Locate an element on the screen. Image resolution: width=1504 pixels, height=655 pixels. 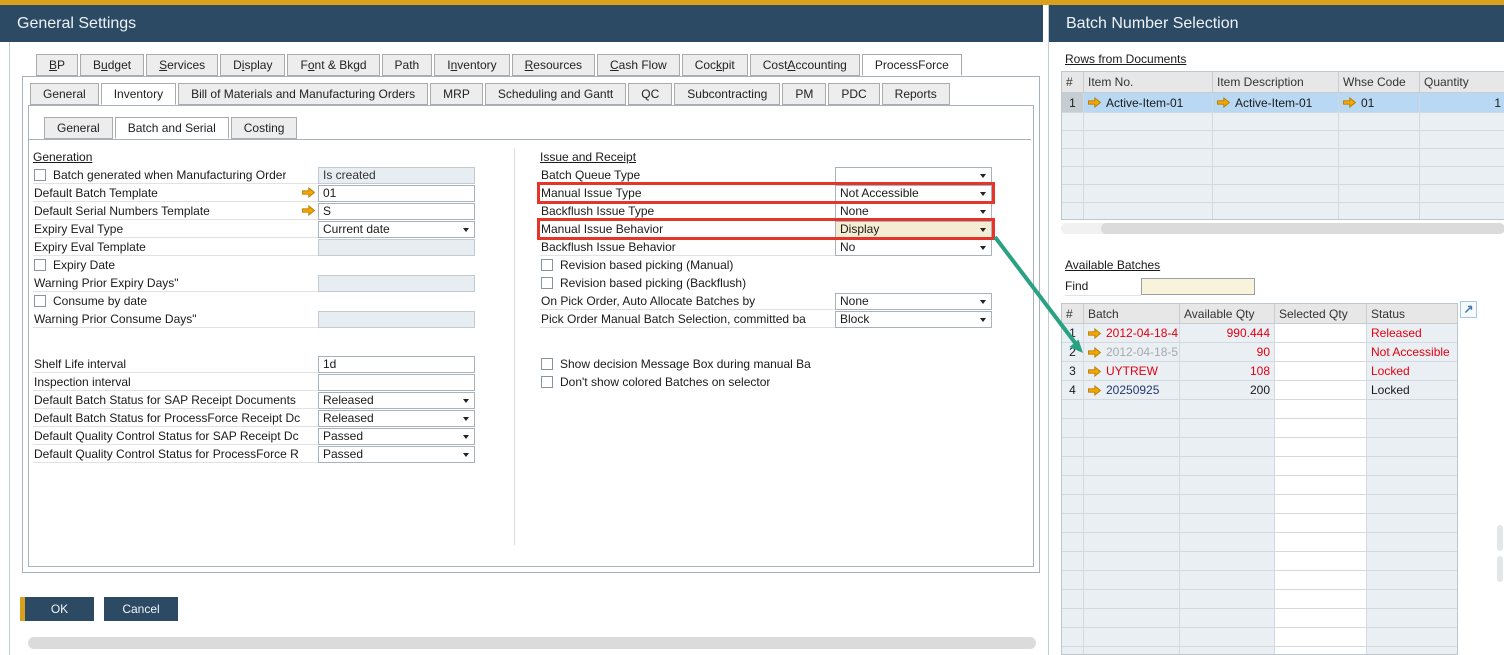
batch-queue-type-dropdown is located at coordinates (913, 175).